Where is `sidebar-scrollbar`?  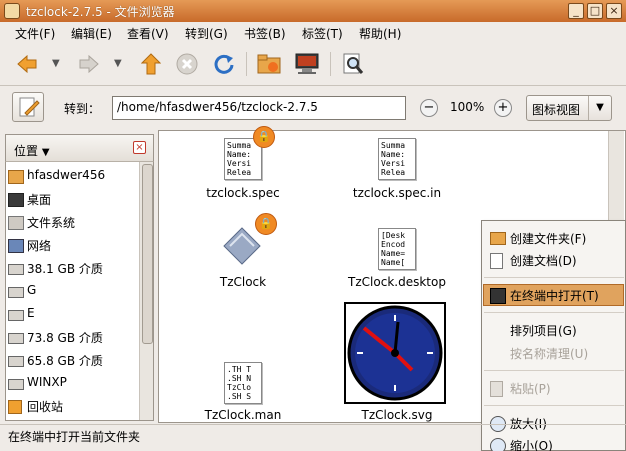 sidebar-scrollbar is located at coordinates (146, 291).